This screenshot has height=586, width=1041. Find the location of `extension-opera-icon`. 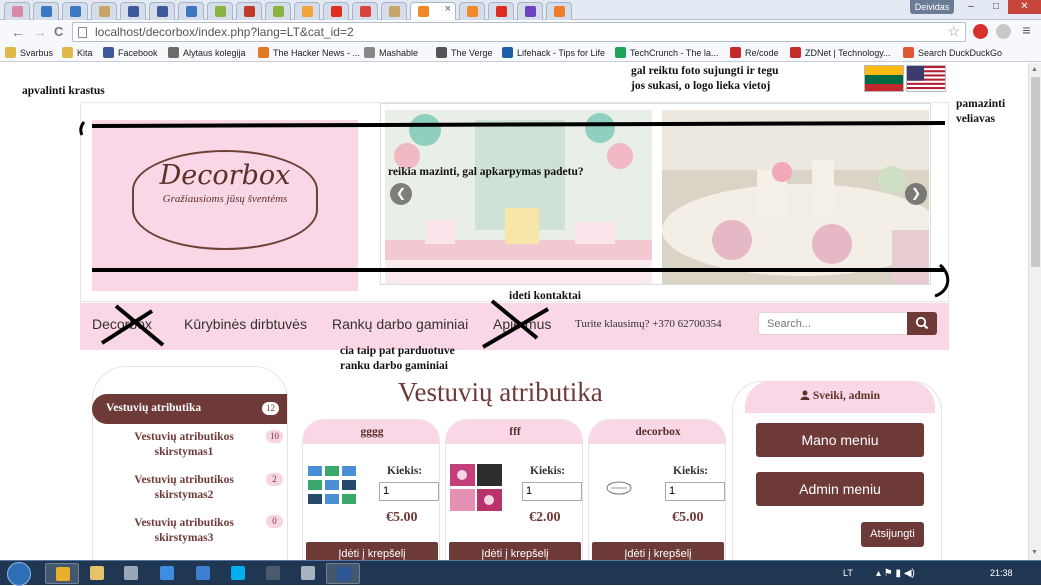

extension-opera-icon is located at coordinates (980, 31).